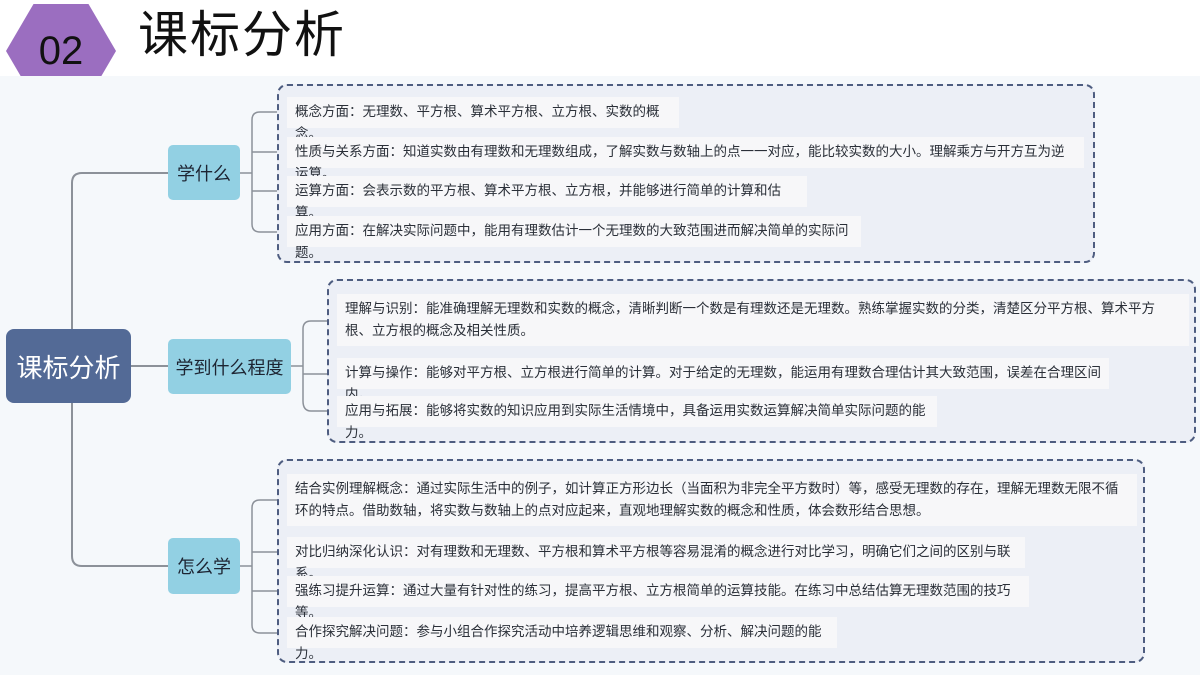 The height and width of the screenshot is (675, 1200). What do you see at coordinates (547, 198) in the screenshot?
I see `branch1-item-operations: 运算方面：会表示数的平方根、算术平方根、立方根，并能够进行简单的计算和估算。` at bounding box center [547, 198].